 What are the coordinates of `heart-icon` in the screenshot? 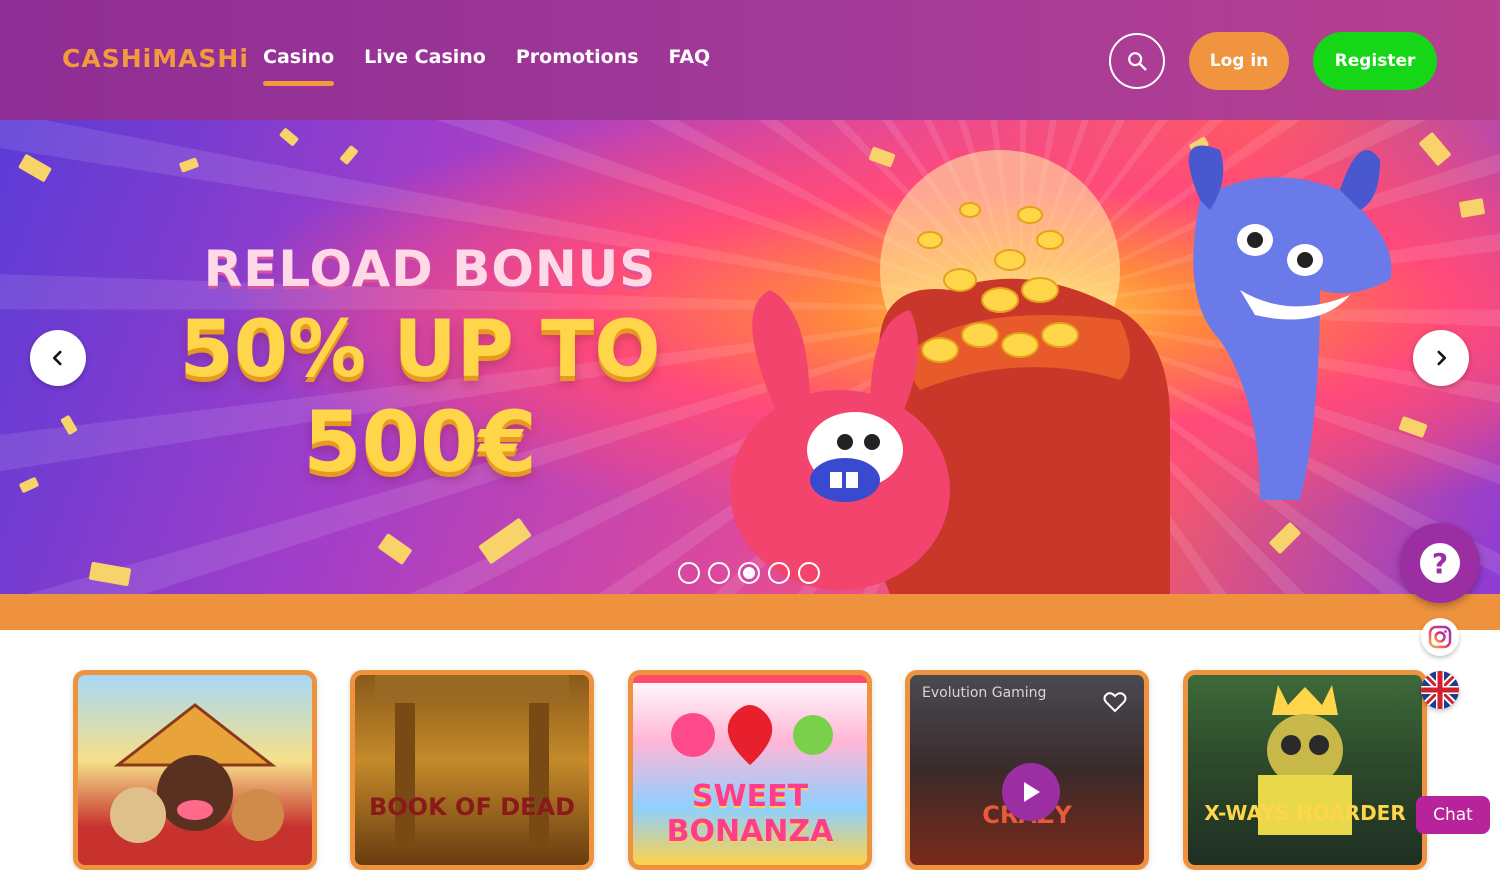 It's located at (1115, 702).